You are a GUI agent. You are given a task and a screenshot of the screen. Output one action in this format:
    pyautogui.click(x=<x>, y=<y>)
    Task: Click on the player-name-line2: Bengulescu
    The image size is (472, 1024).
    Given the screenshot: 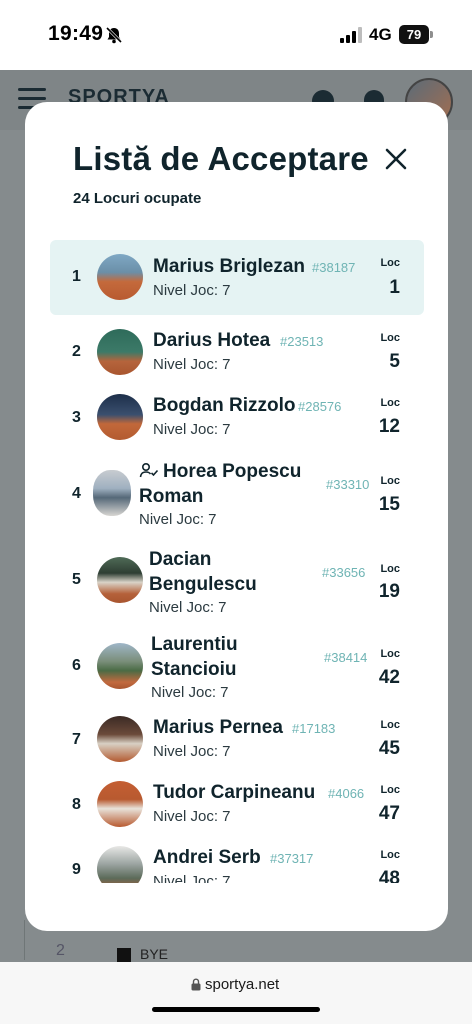 What is the action you would take?
    pyautogui.click(x=203, y=584)
    